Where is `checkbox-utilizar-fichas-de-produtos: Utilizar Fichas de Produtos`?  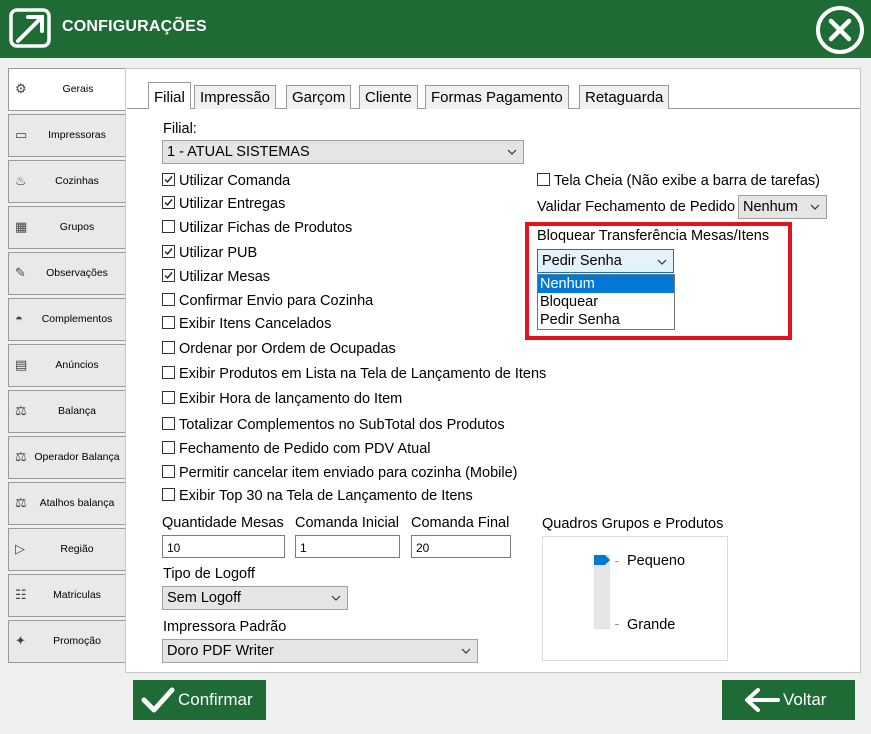
checkbox-utilizar-fichas-de-produtos: Utilizar Fichas de Produtos is located at coordinates (257, 228).